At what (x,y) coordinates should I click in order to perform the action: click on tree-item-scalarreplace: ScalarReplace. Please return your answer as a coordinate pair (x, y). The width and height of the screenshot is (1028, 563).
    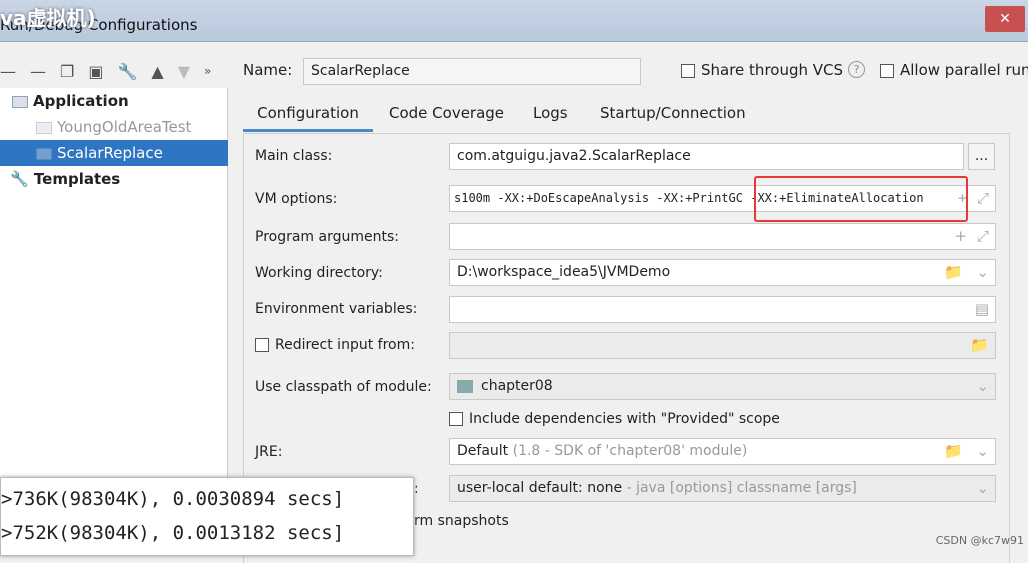
    Looking at the image, I should click on (114, 153).